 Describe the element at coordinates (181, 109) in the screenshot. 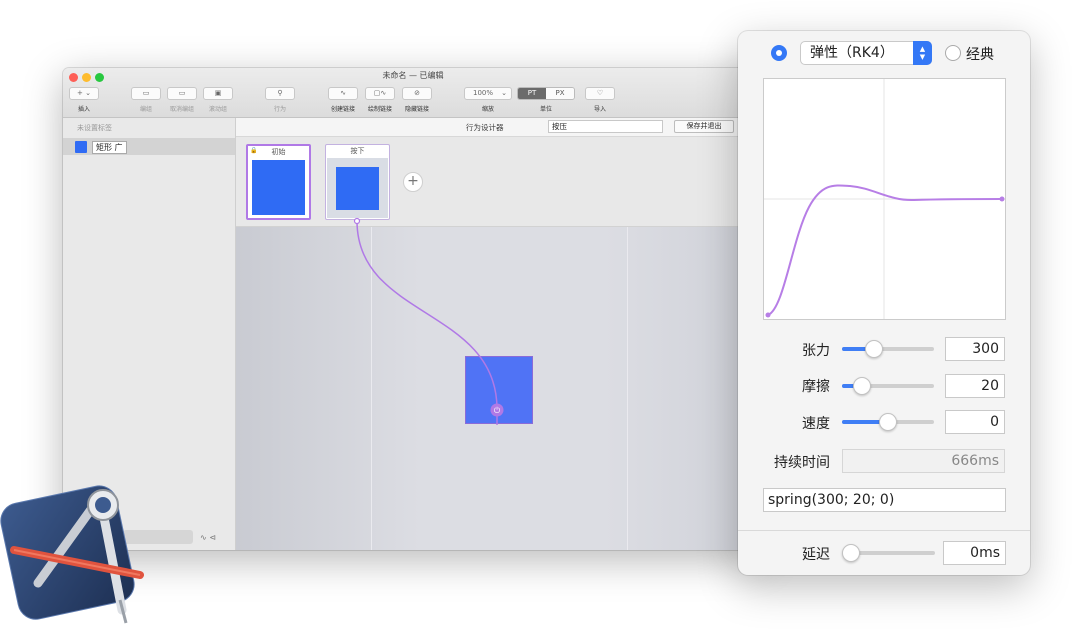

I see `ungroup-label: 取消编组` at that location.